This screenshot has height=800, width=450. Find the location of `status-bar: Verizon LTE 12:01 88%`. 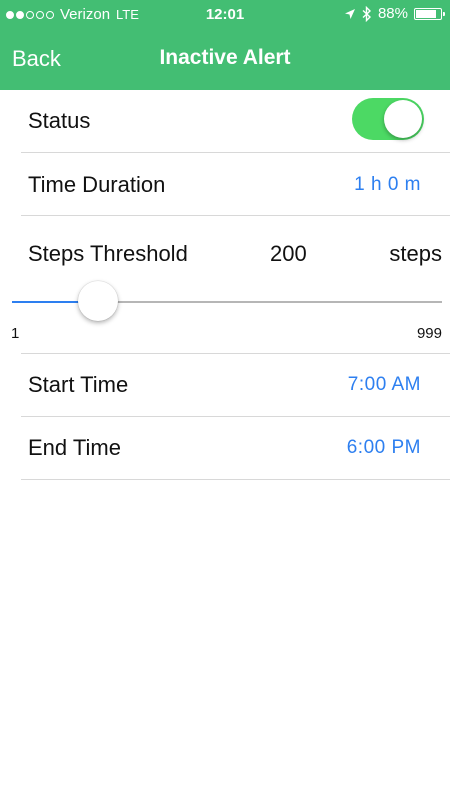

status-bar: Verizon LTE 12:01 88% is located at coordinates (225, 15).